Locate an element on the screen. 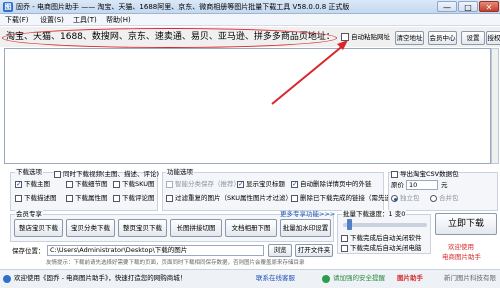 This screenshot has width=500, height=288. status-welcome-text: 欢迎使用《固乔 - 电商图片助手》，快速打造您的网购商城！ is located at coordinates (100, 278).